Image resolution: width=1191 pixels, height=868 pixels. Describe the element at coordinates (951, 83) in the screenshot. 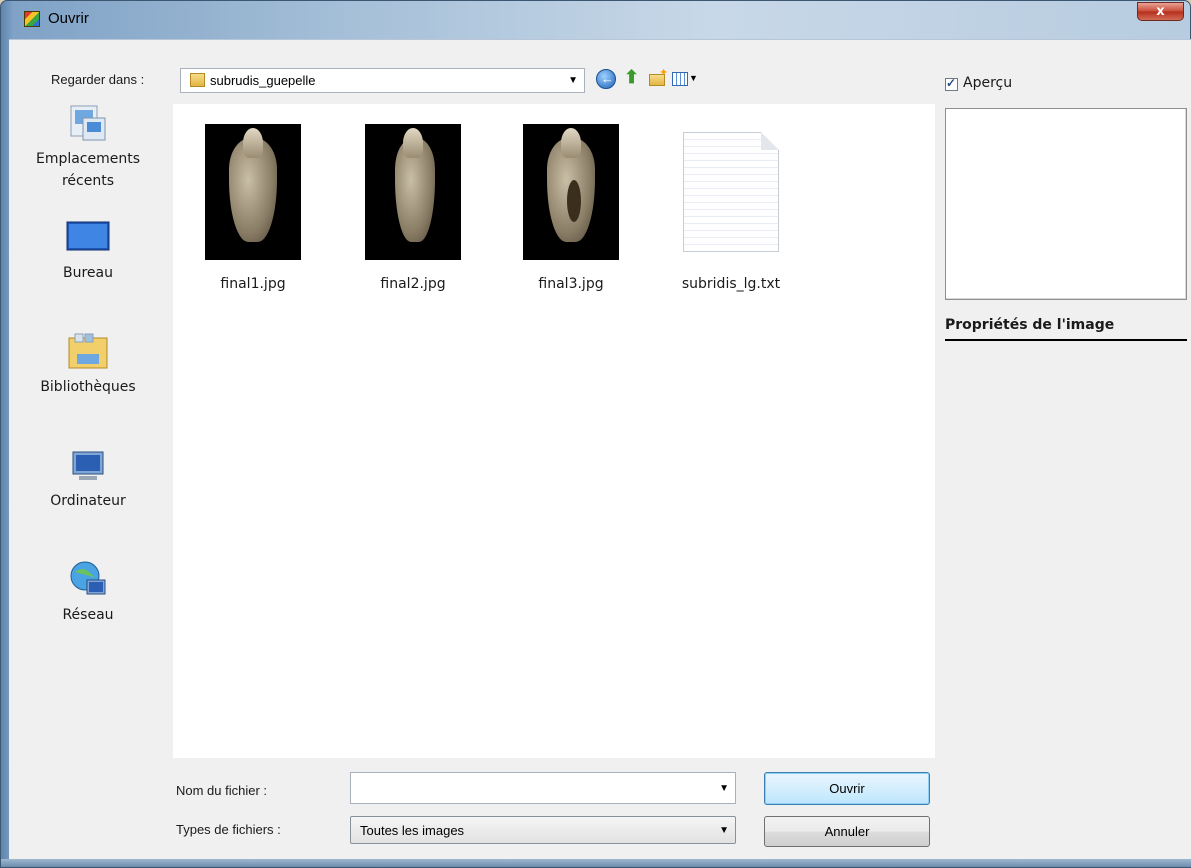

I see `preview-checkbox: ✓` at that location.